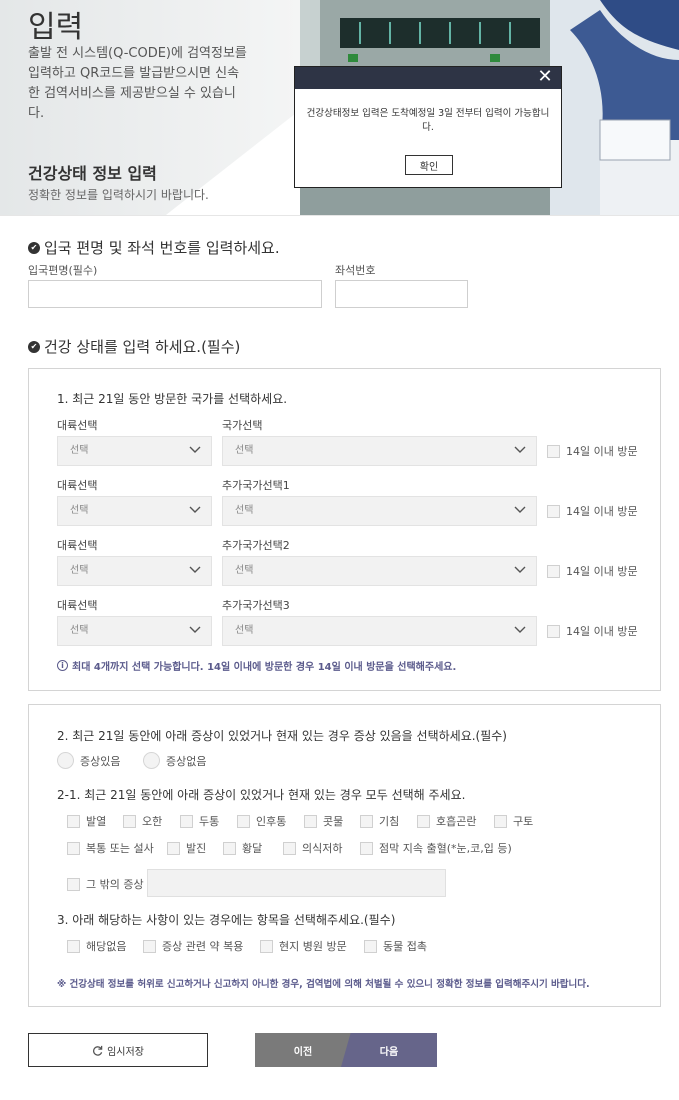  Describe the element at coordinates (436, 848) in the screenshot. I see `symptom-checkbox-bleeding: 점막 지속 출혈(*눈,코,입 등)` at that location.